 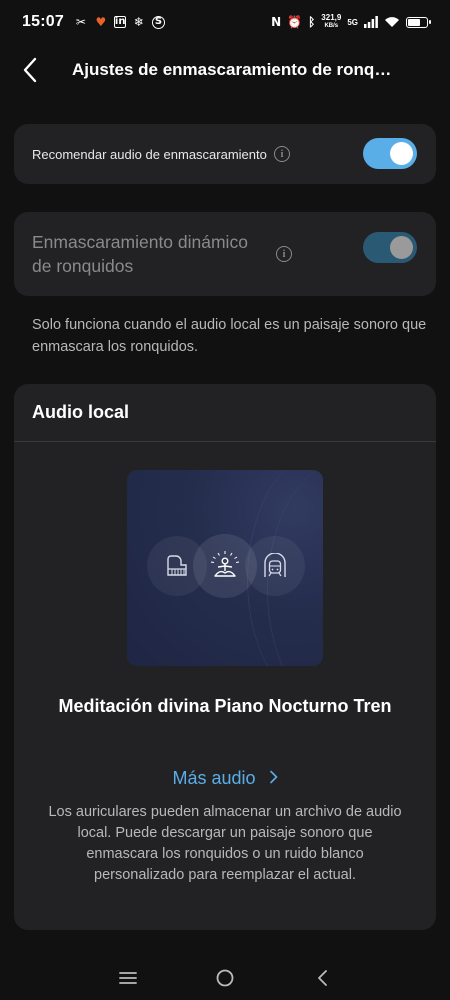 I want to click on recommend-audio-card: Recomendar audio de enmascaramiento i, so click(x=225, y=154).